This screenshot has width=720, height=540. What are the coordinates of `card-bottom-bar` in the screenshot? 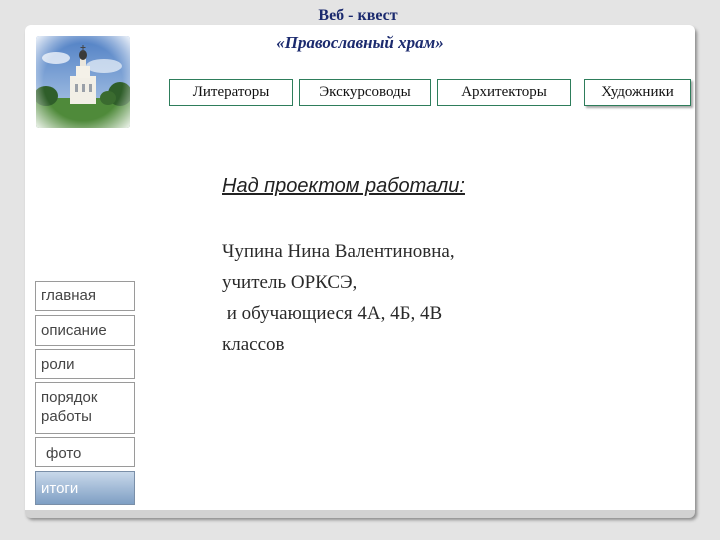 It's located at (360, 514).